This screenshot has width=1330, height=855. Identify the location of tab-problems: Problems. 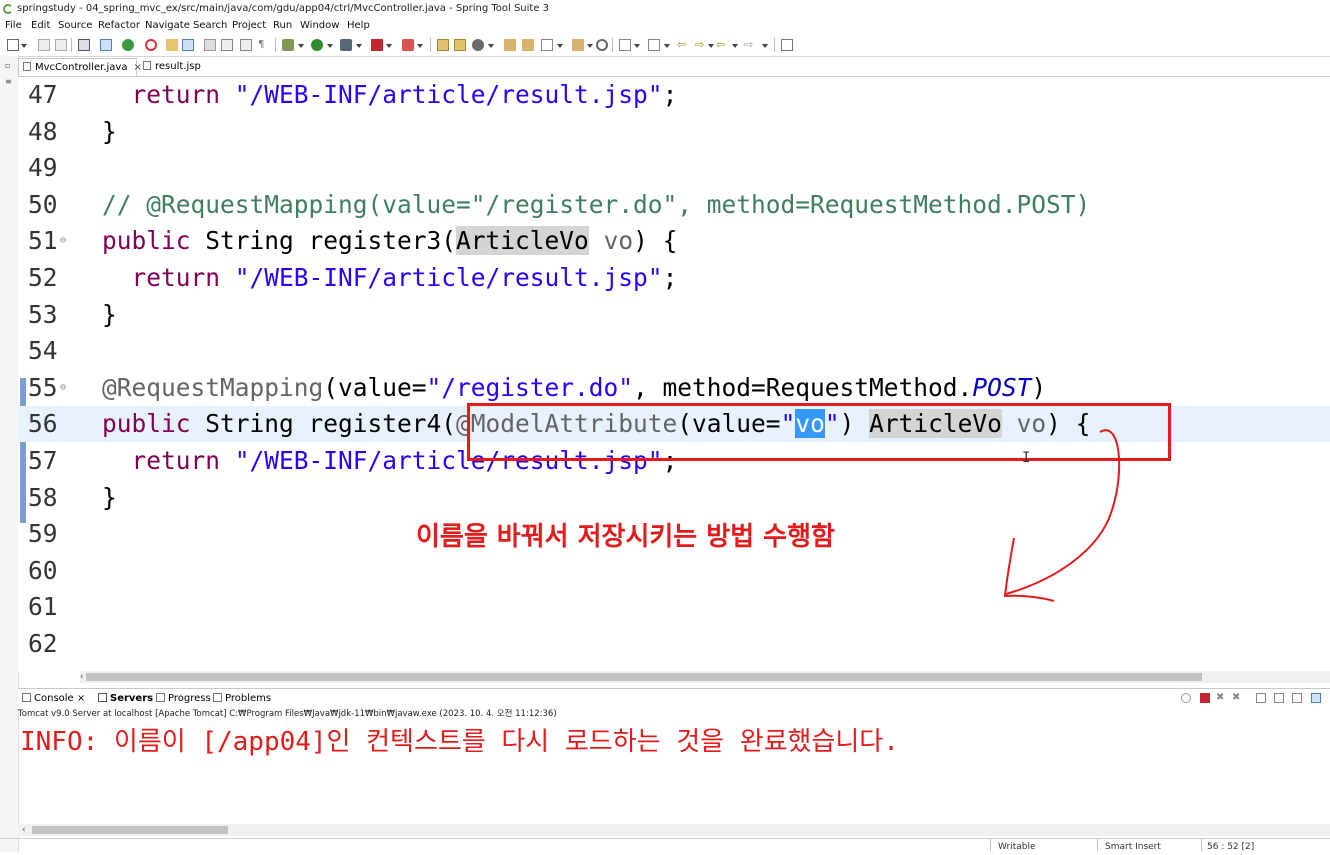
(242, 699).